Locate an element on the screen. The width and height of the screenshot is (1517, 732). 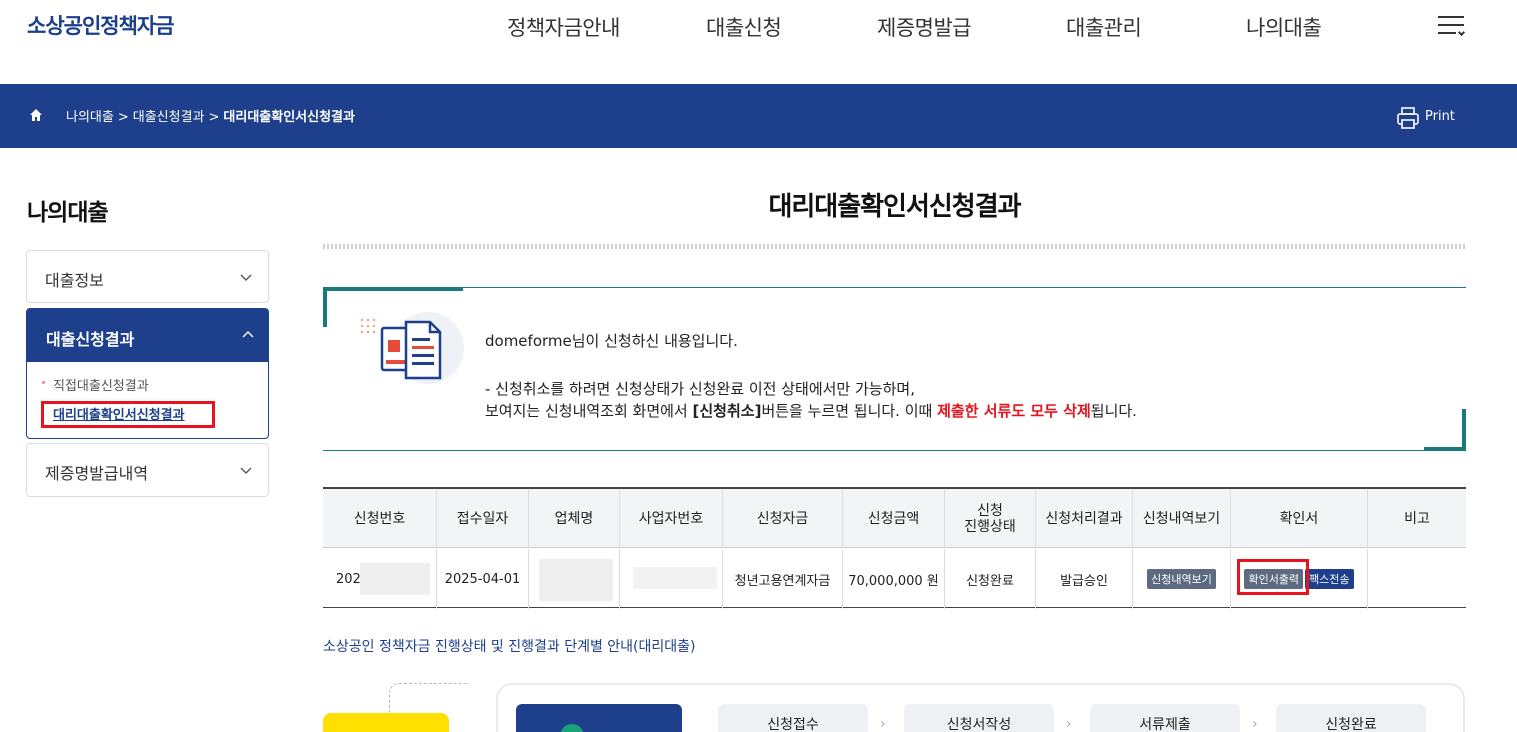
bullet-dot is located at coordinates (43, 382).